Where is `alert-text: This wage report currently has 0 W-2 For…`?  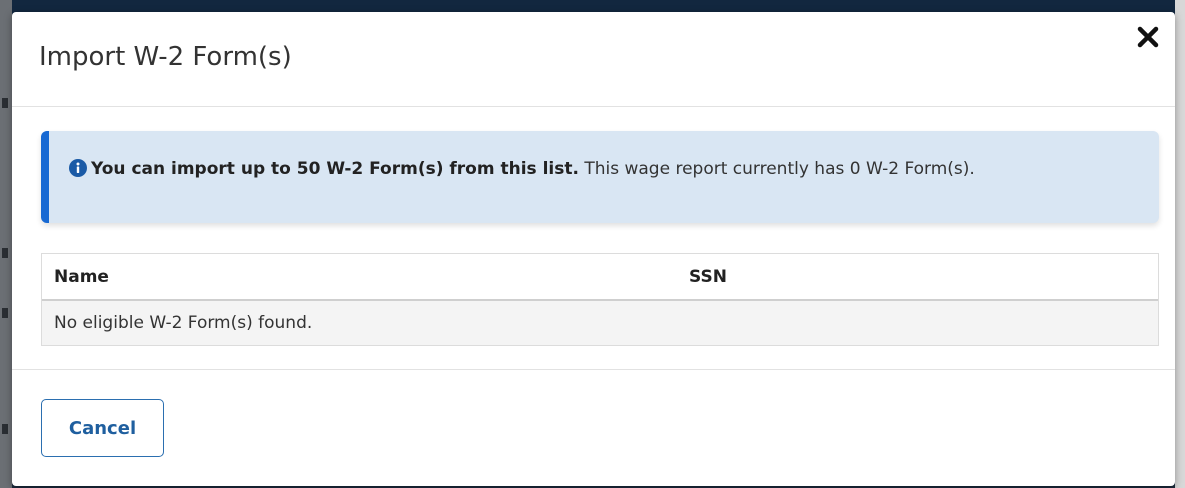 alert-text: This wage report currently has 0 W-2 For… is located at coordinates (776, 169).